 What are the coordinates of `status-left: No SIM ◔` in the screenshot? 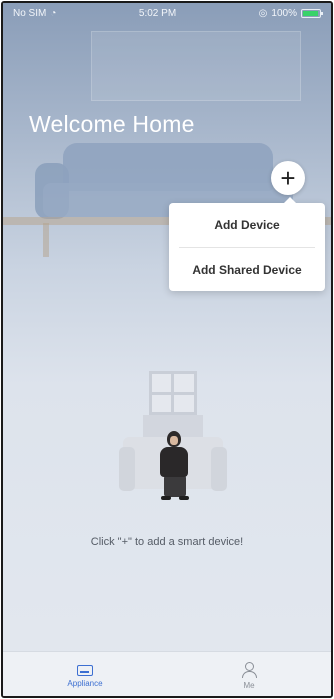 It's located at (34, 13).